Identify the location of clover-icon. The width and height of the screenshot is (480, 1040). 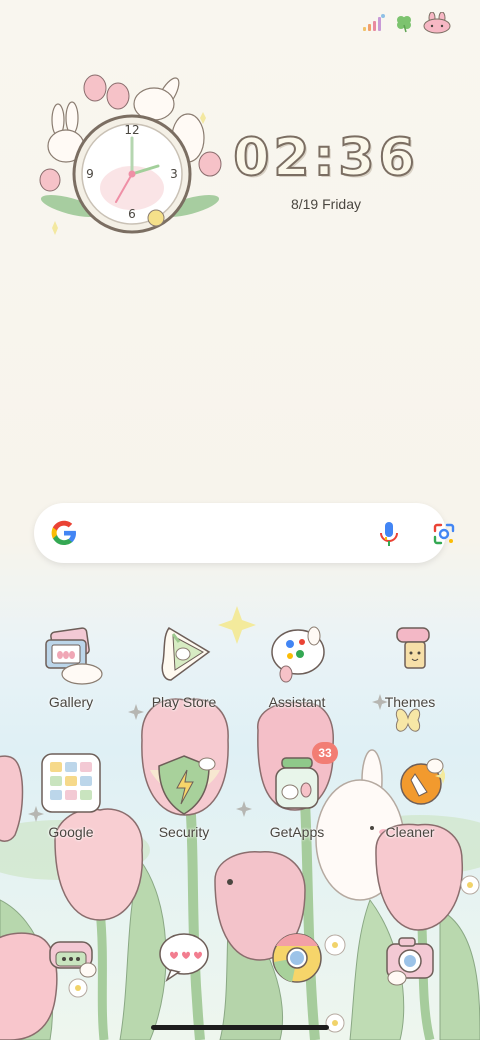
(404, 24).